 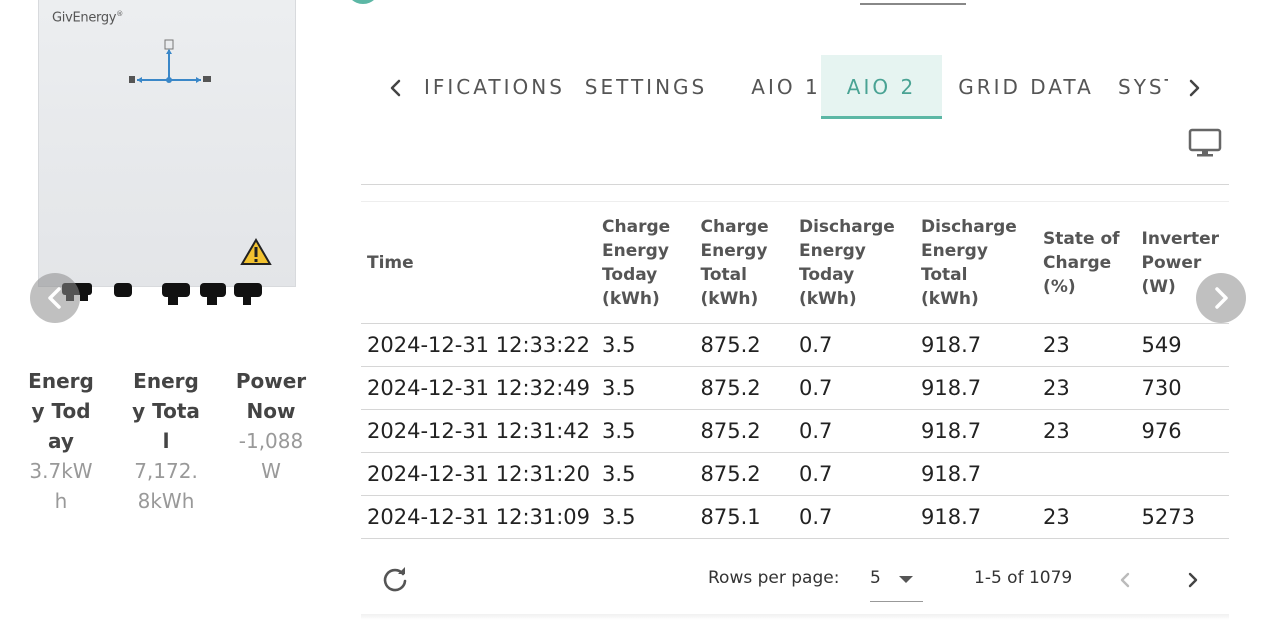 What do you see at coordinates (166, 411) in the screenshot?
I see `stat-label: Energy Total` at bounding box center [166, 411].